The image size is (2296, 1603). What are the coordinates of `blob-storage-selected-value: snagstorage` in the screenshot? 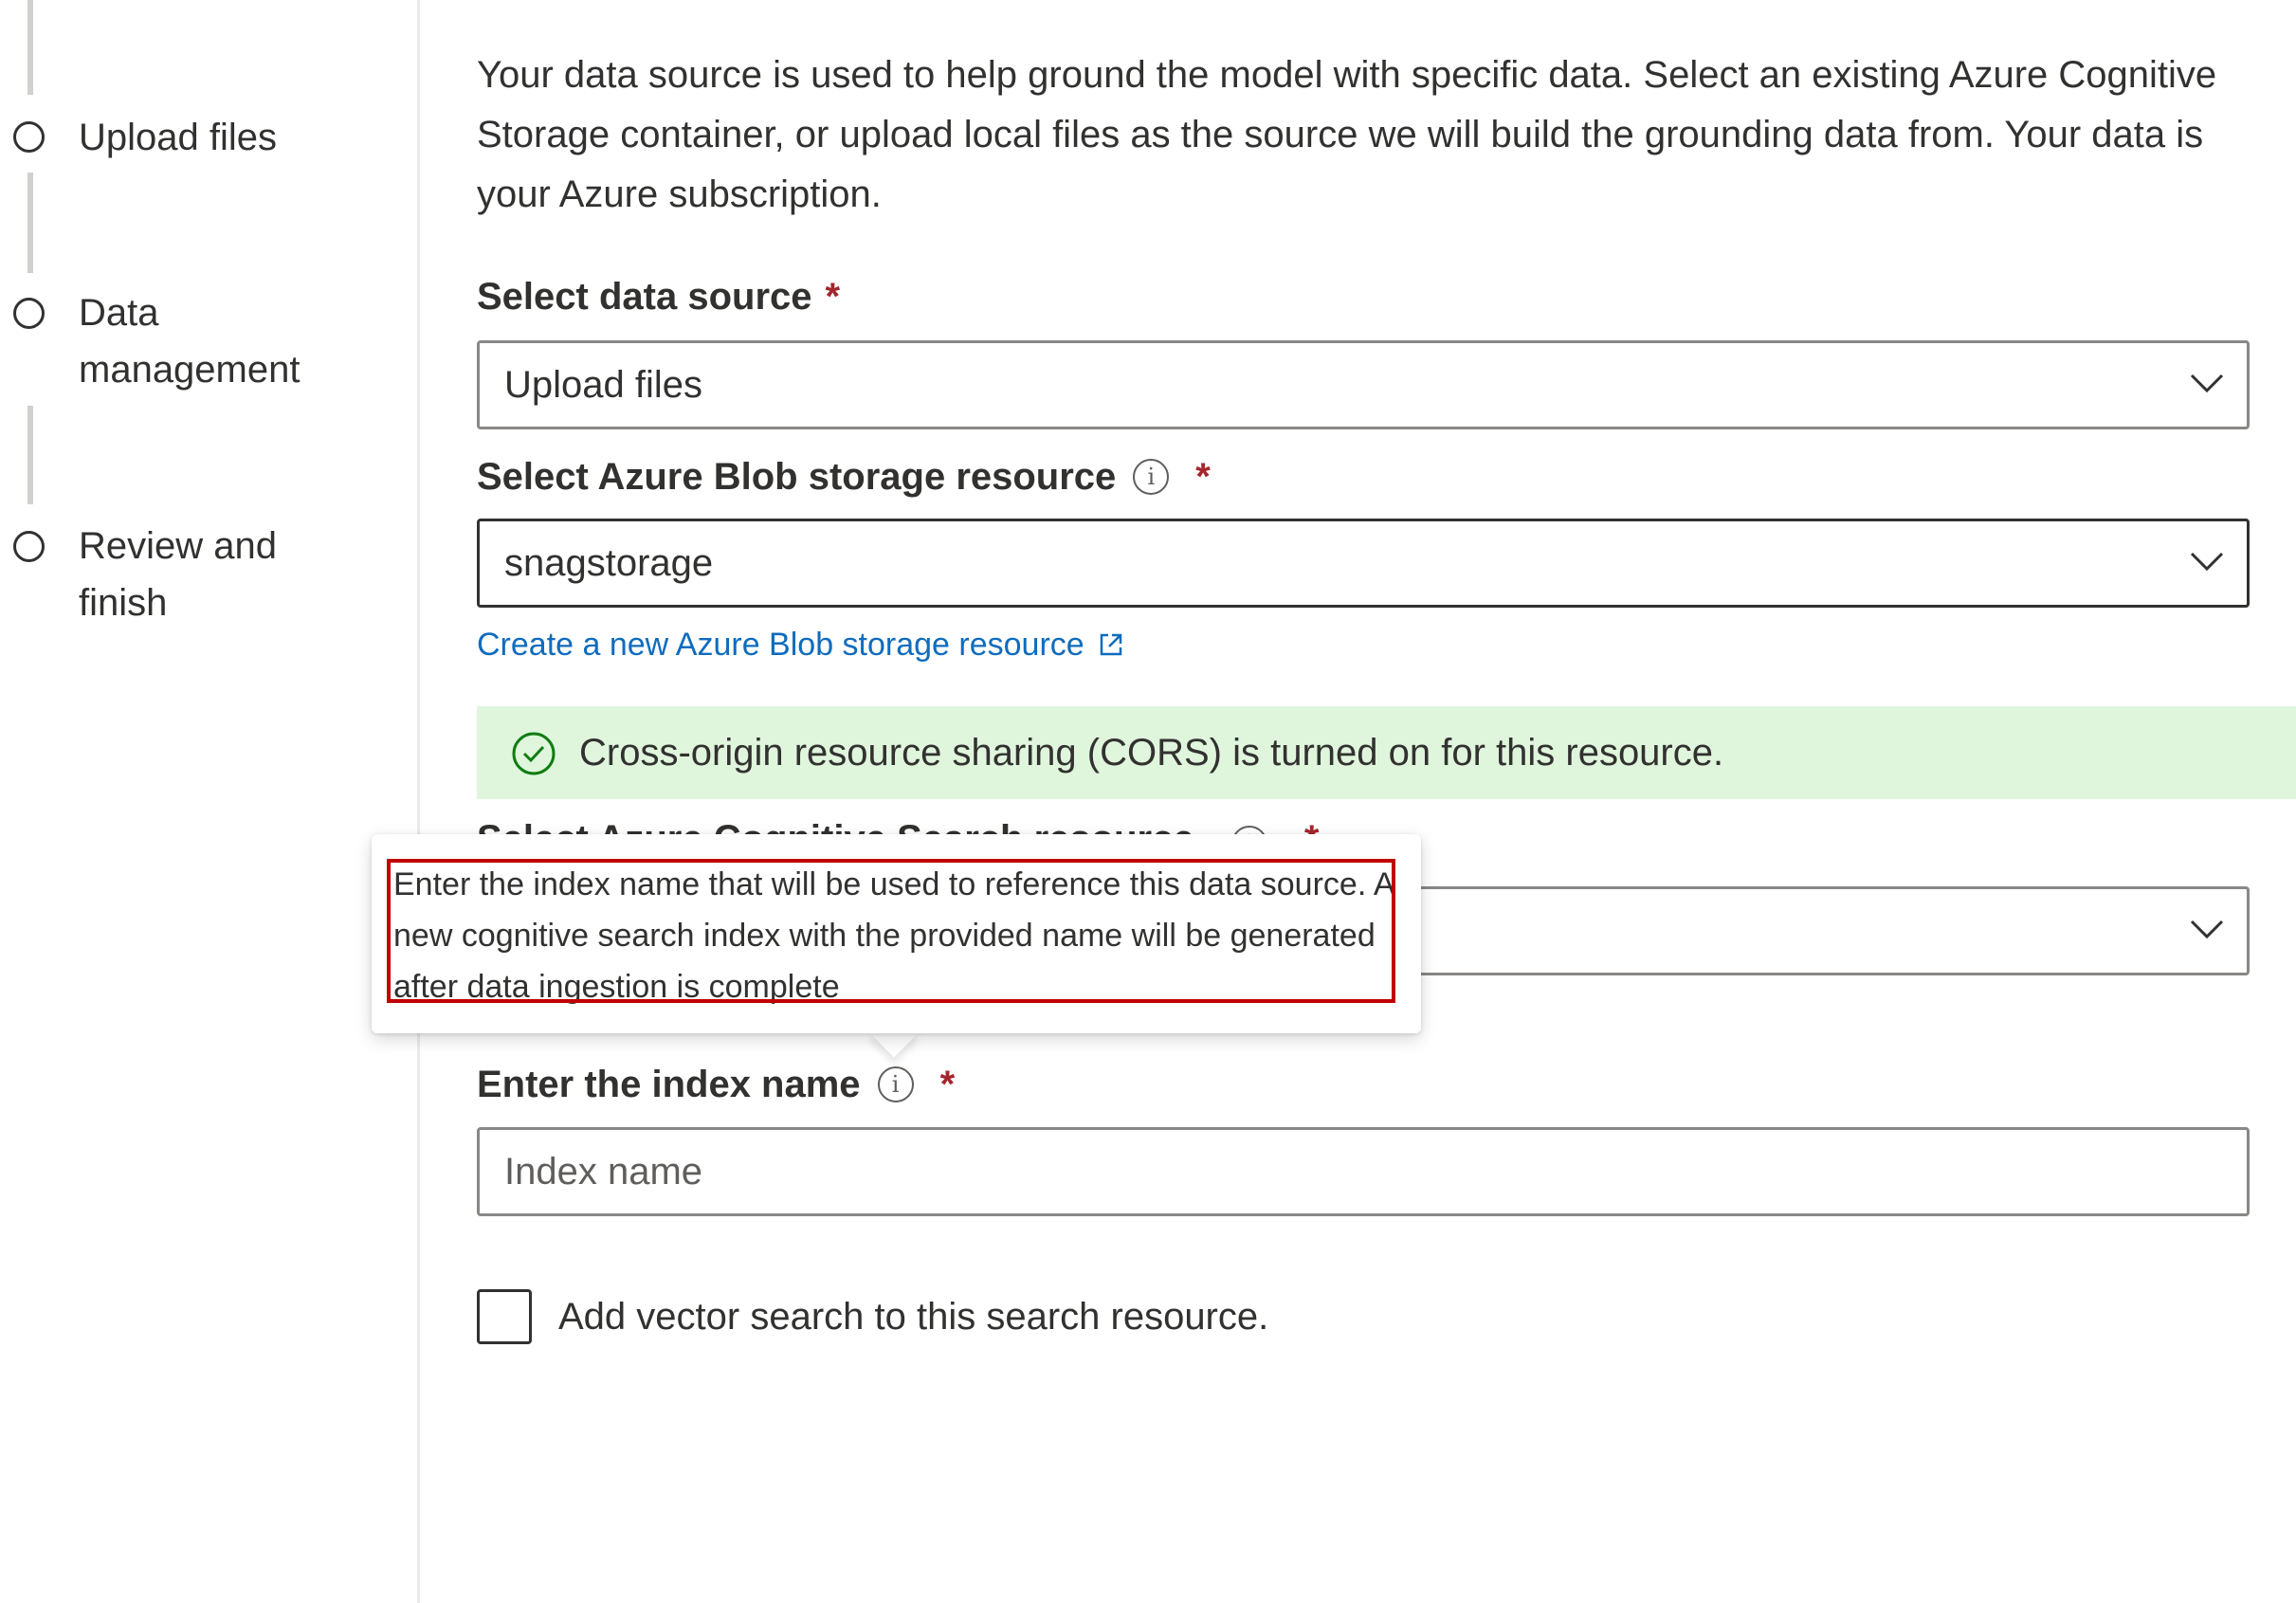 It's located at (609, 563).